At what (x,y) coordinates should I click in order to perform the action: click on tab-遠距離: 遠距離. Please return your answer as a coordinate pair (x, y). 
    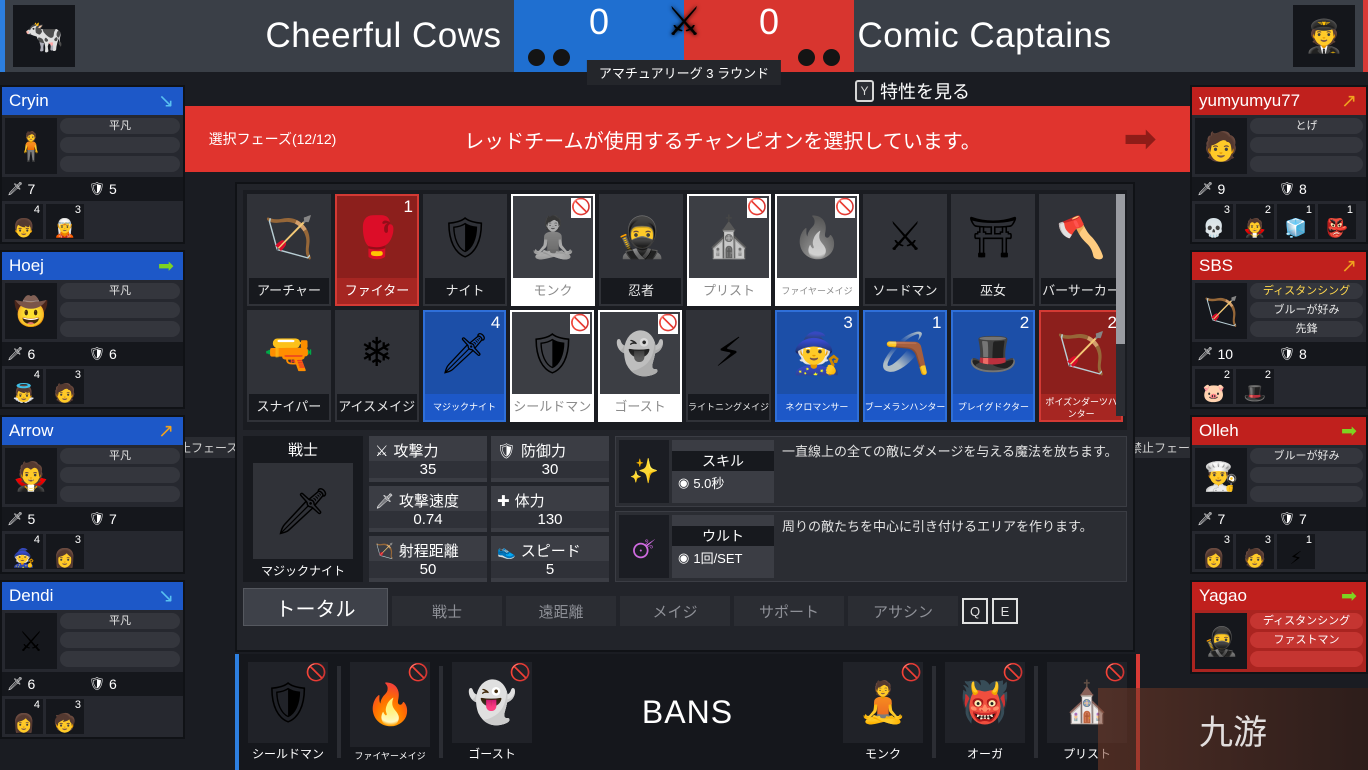
    Looking at the image, I should click on (561, 611).